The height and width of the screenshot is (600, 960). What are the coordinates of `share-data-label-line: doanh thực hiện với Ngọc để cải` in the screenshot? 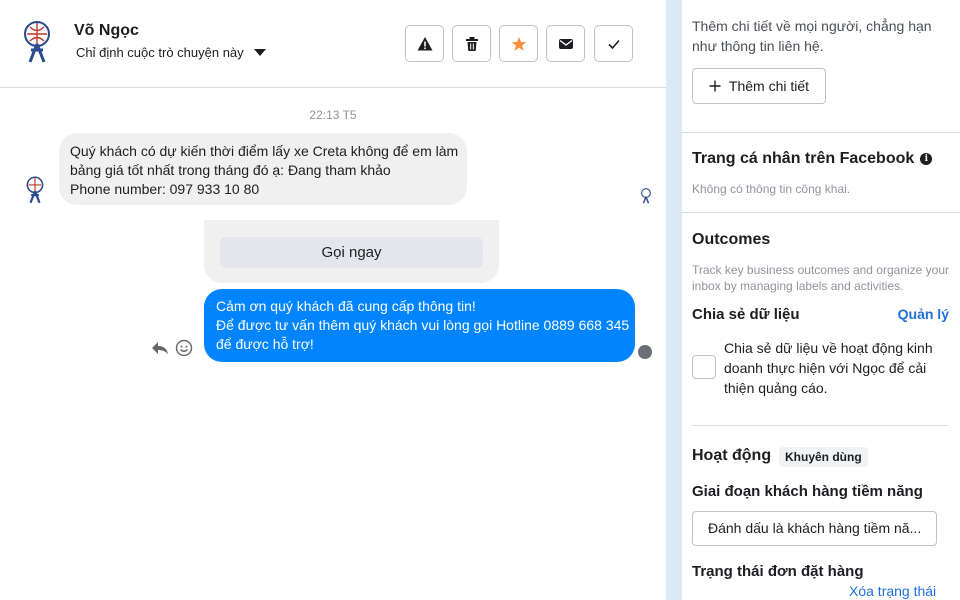 It's located at (825, 368).